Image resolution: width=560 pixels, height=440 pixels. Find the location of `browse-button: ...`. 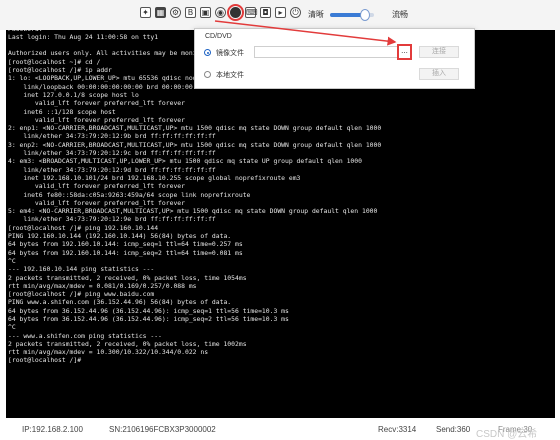

browse-button: ... is located at coordinates (404, 52).